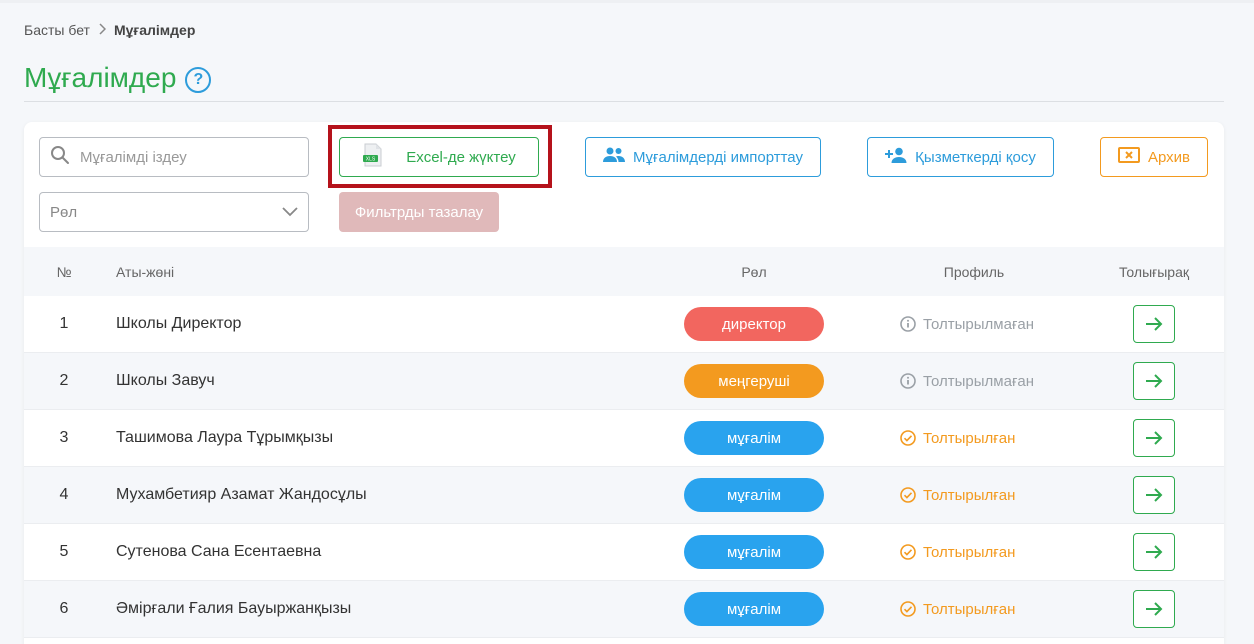  What do you see at coordinates (627, 1) in the screenshot?
I see `top-border` at bounding box center [627, 1].